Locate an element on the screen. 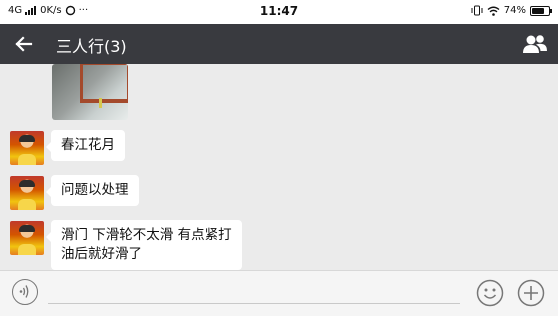 This screenshot has height=316, width=558. plus-icon is located at coordinates (531, 293).